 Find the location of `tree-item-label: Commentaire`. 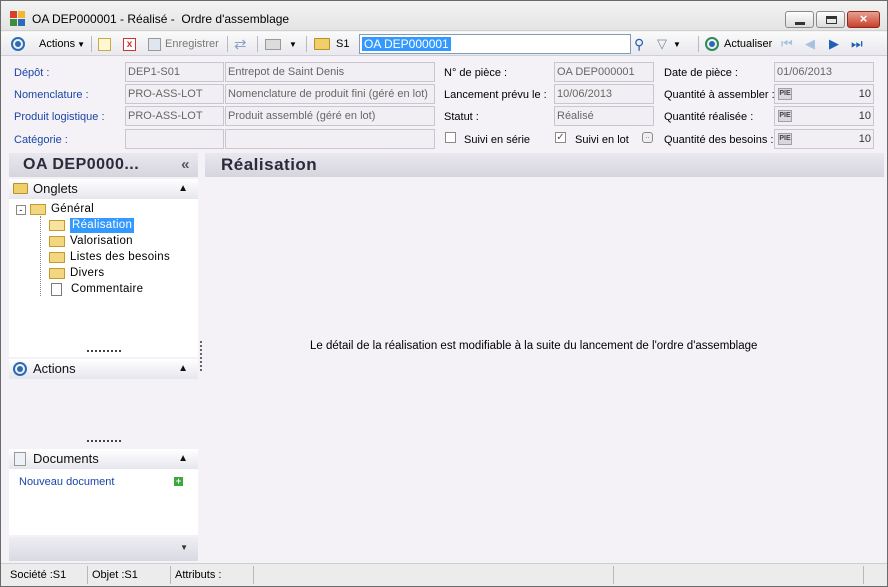

tree-item-label: Commentaire is located at coordinates (107, 289).